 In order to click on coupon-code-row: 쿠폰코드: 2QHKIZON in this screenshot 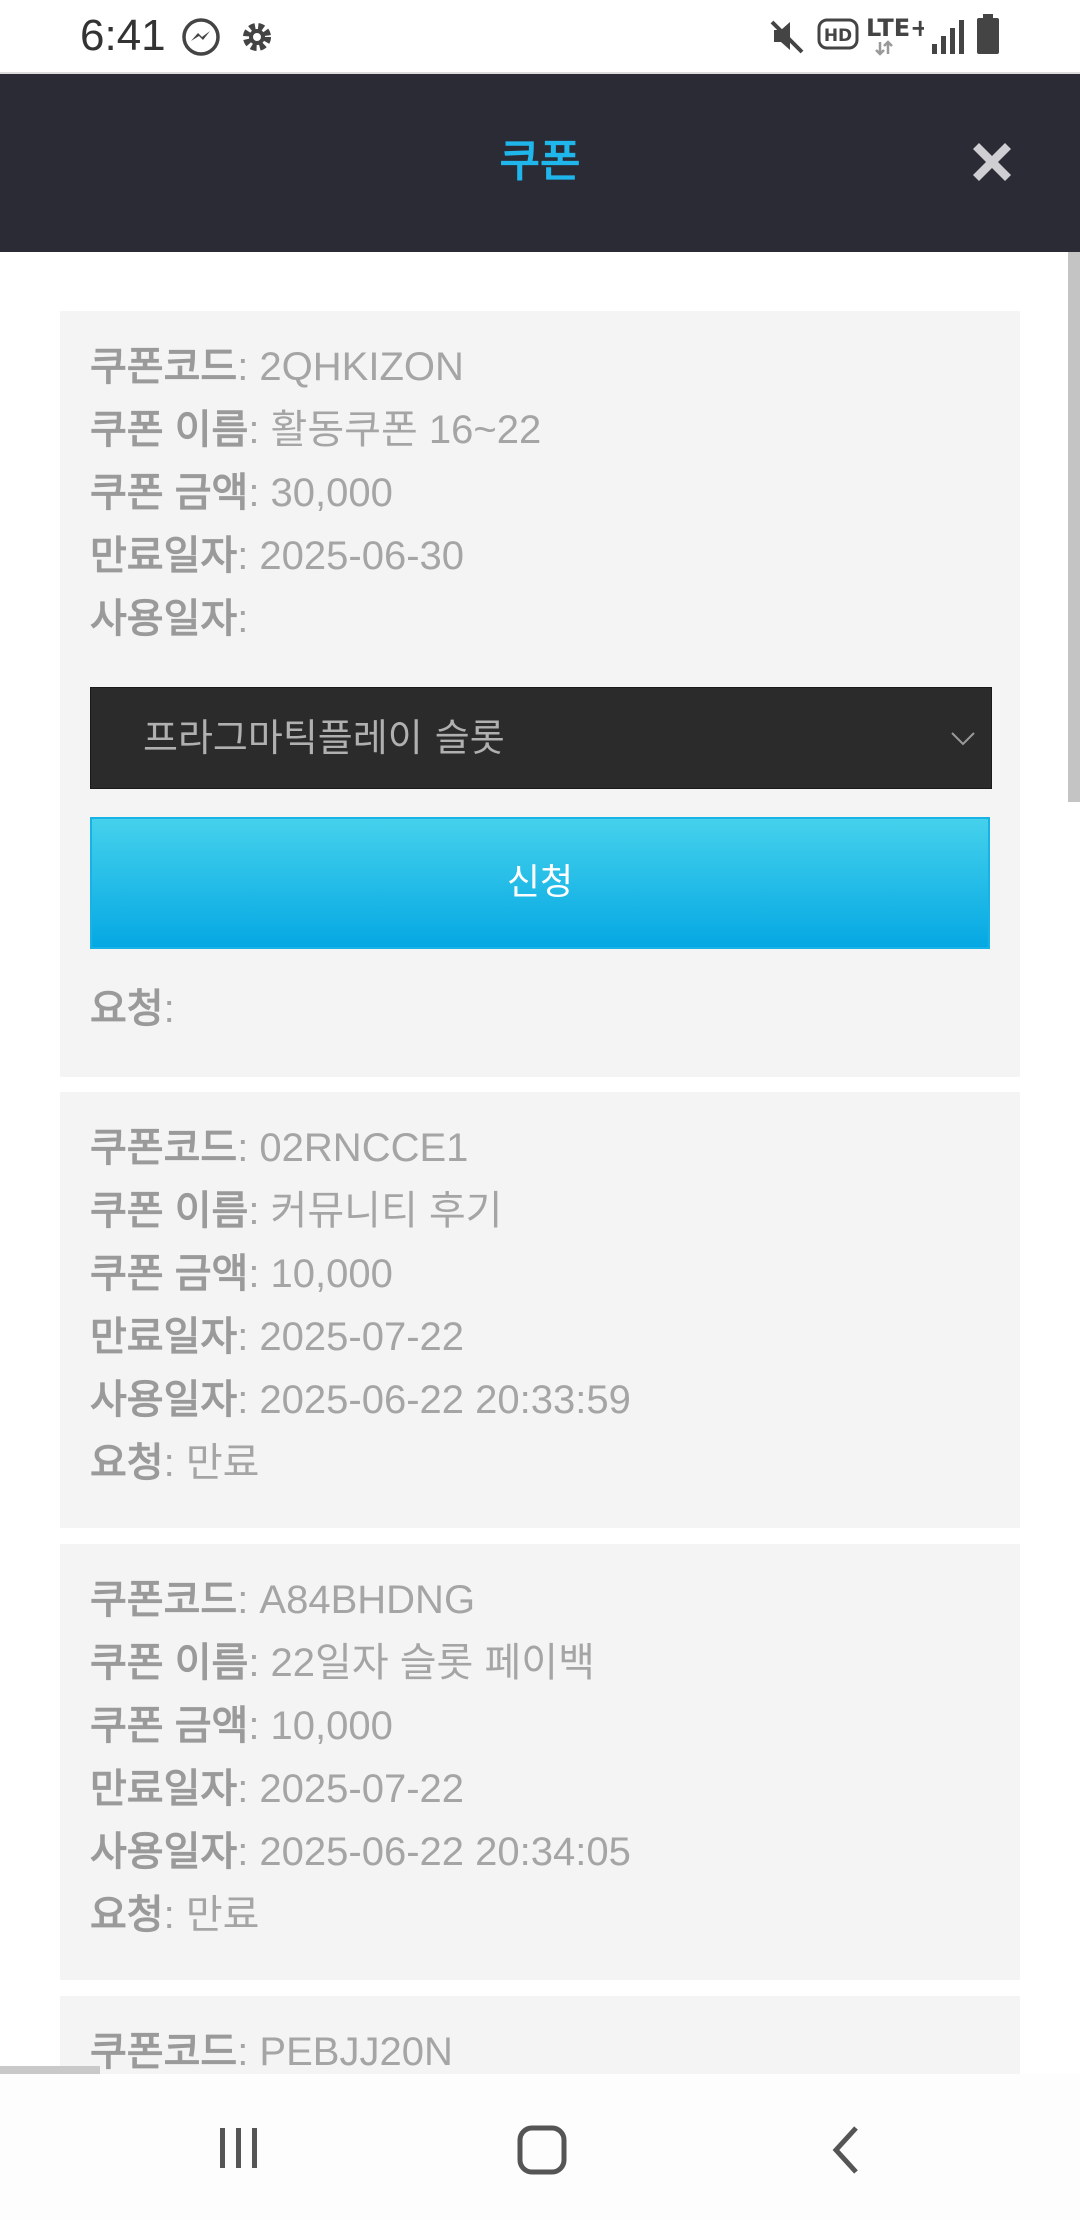, I will do `click(277, 367)`.